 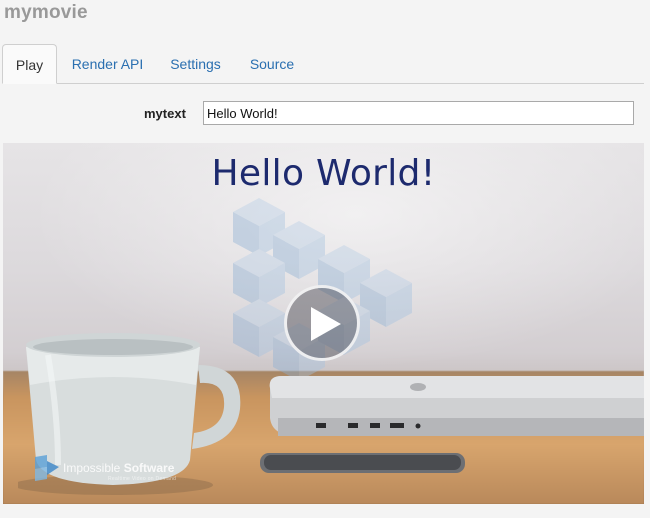 What do you see at coordinates (149, 468) in the screenshot?
I see `logo-wordmark-bold: Software` at bounding box center [149, 468].